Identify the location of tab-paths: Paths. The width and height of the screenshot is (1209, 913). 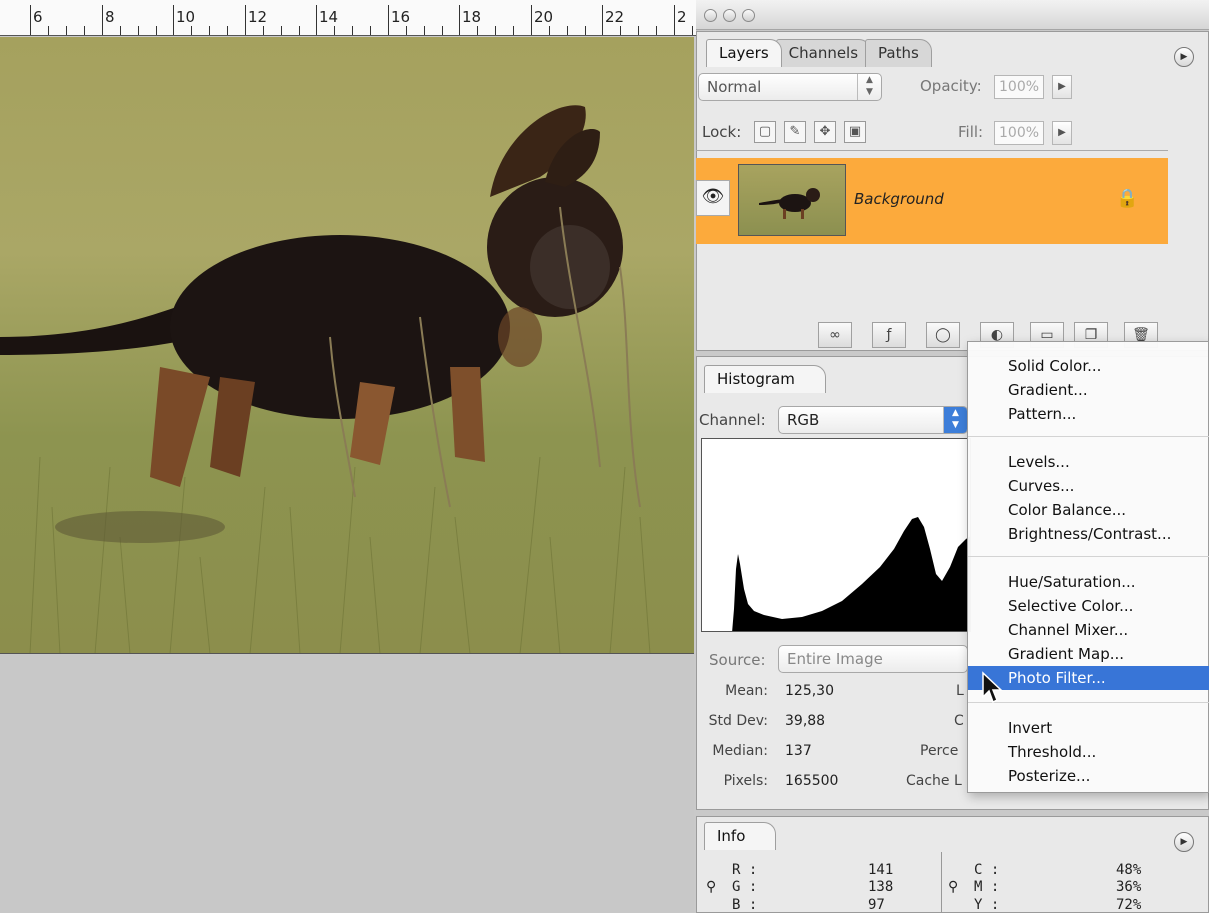
(898, 53).